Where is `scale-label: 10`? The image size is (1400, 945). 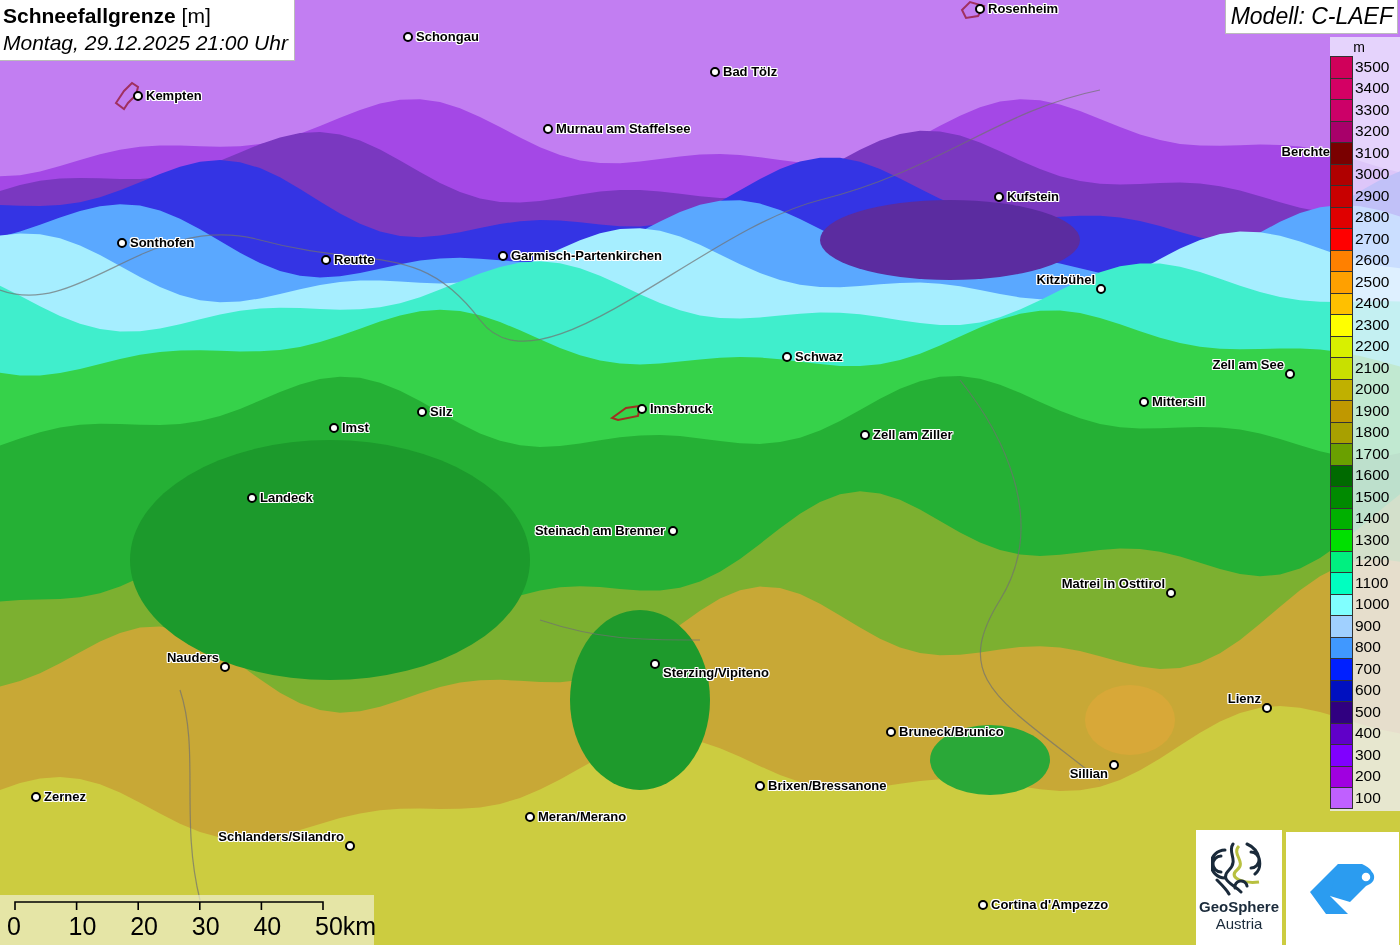 scale-label: 10 is located at coordinates (82, 926).